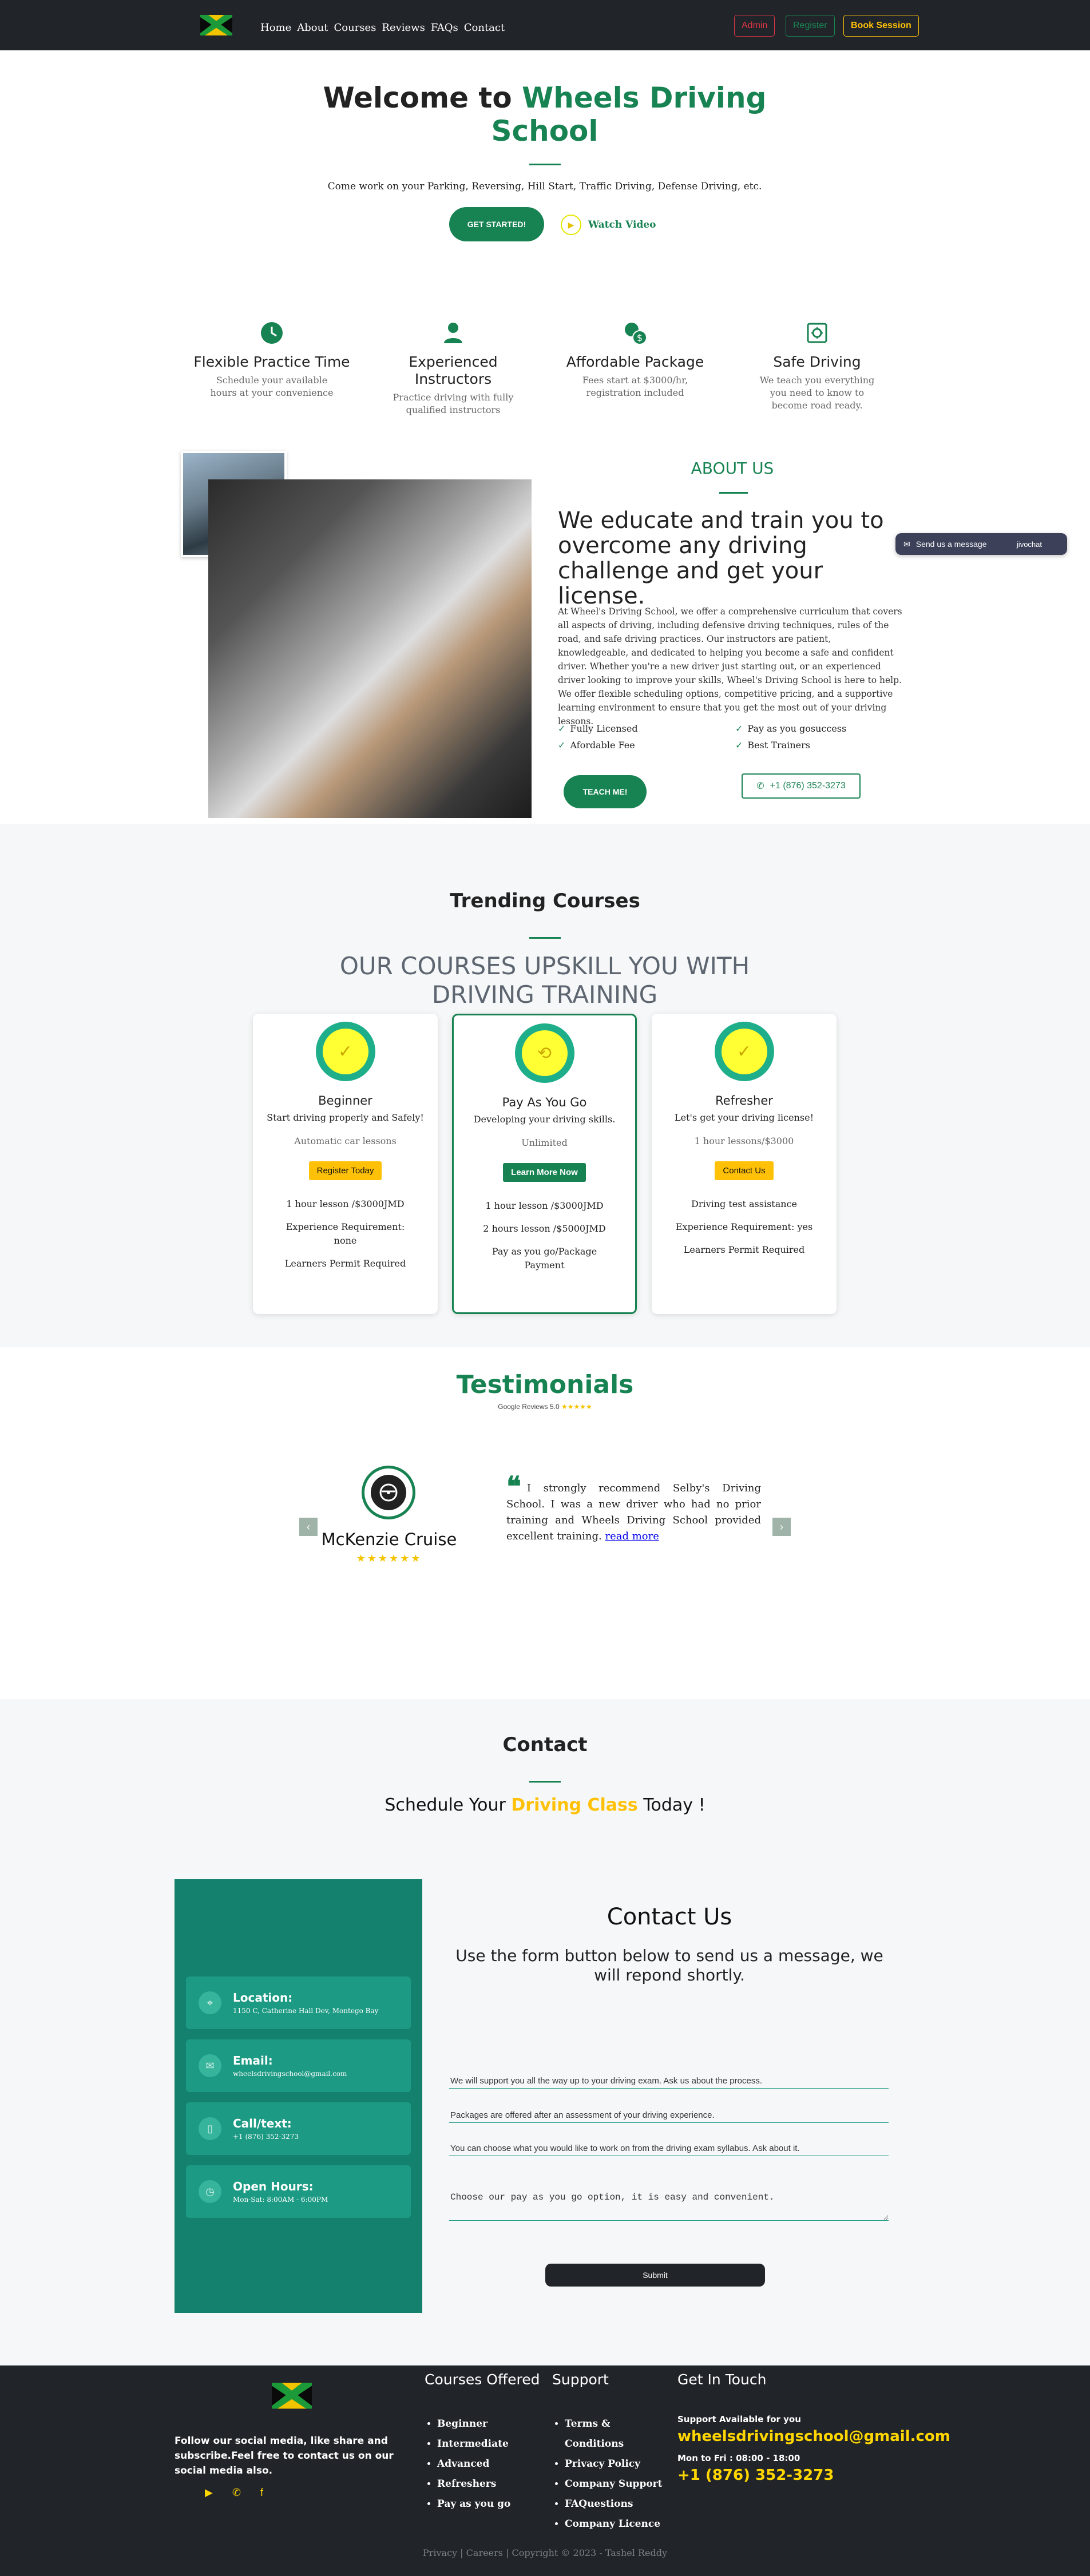 The height and width of the screenshot is (2576, 1090). What do you see at coordinates (370, 648) in the screenshot?
I see `about-photo-driver` at bounding box center [370, 648].